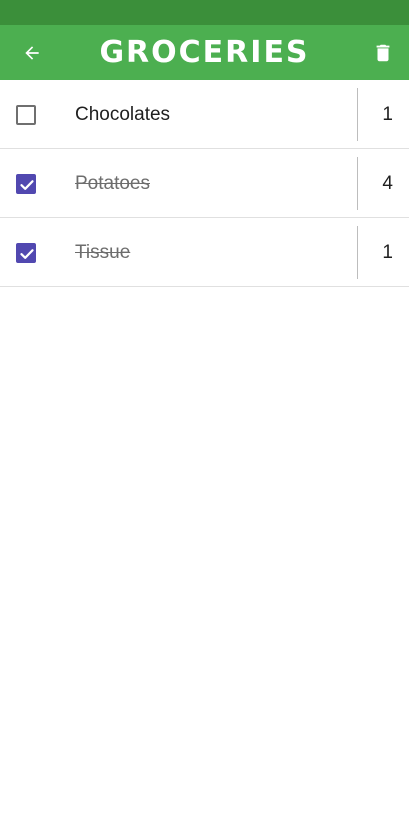 The height and width of the screenshot is (817, 409). What do you see at coordinates (387, 183) in the screenshot?
I see `item-quantity: 4` at bounding box center [387, 183].